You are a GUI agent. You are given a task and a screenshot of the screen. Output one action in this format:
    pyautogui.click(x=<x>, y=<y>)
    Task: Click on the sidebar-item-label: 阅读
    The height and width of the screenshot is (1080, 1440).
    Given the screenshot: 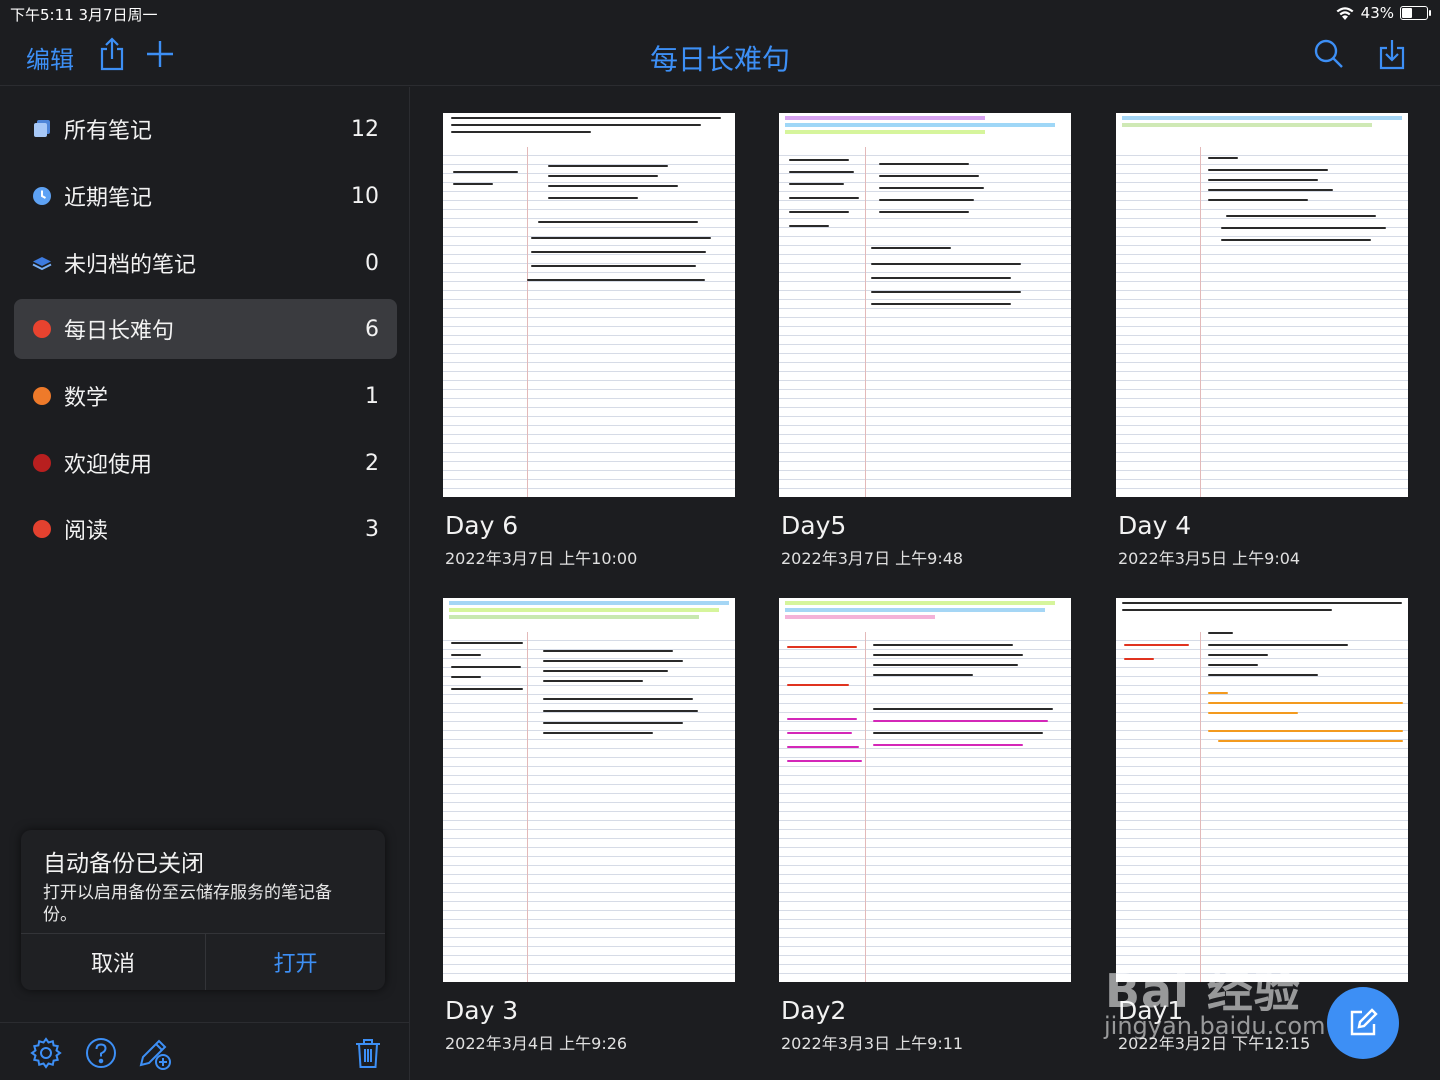 What is the action you would take?
    pyautogui.click(x=86, y=531)
    